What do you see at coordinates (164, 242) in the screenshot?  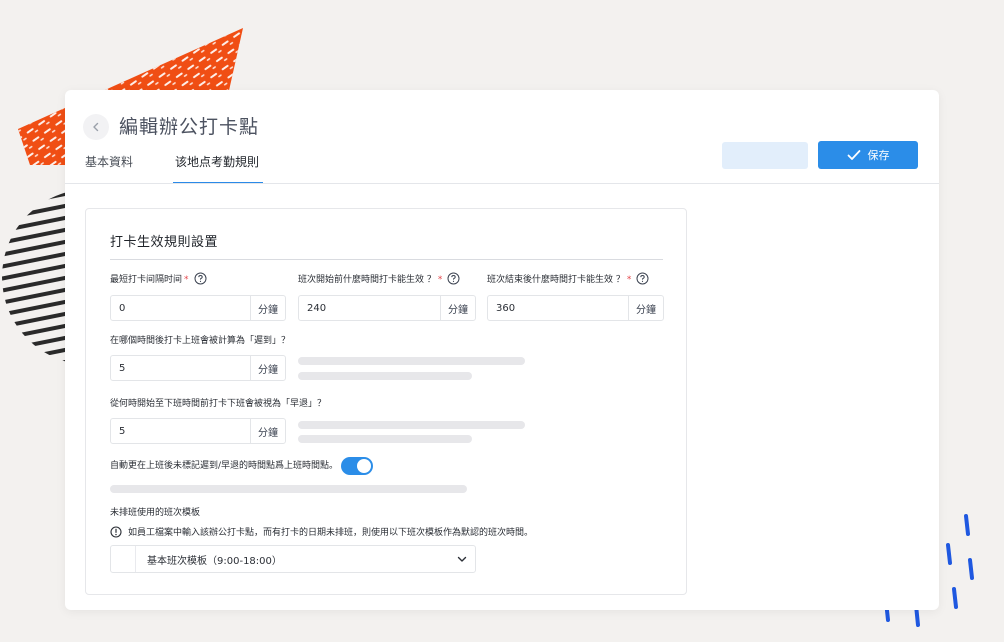 I see `section-title: 打卡生效規則設置` at bounding box center [164, 242].